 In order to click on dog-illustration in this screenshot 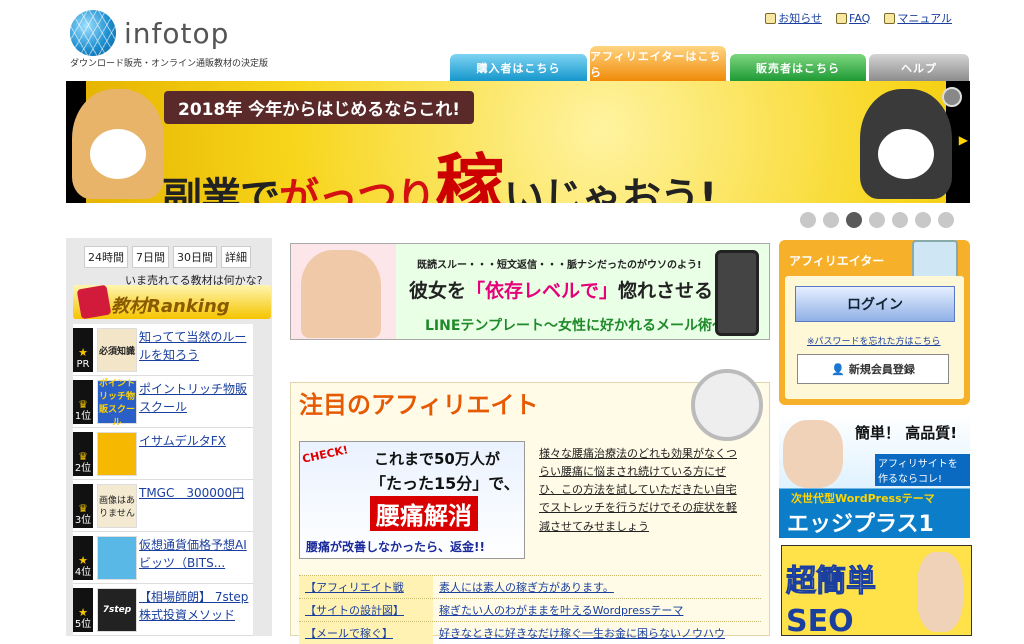, I will do `click(906, 144)`.